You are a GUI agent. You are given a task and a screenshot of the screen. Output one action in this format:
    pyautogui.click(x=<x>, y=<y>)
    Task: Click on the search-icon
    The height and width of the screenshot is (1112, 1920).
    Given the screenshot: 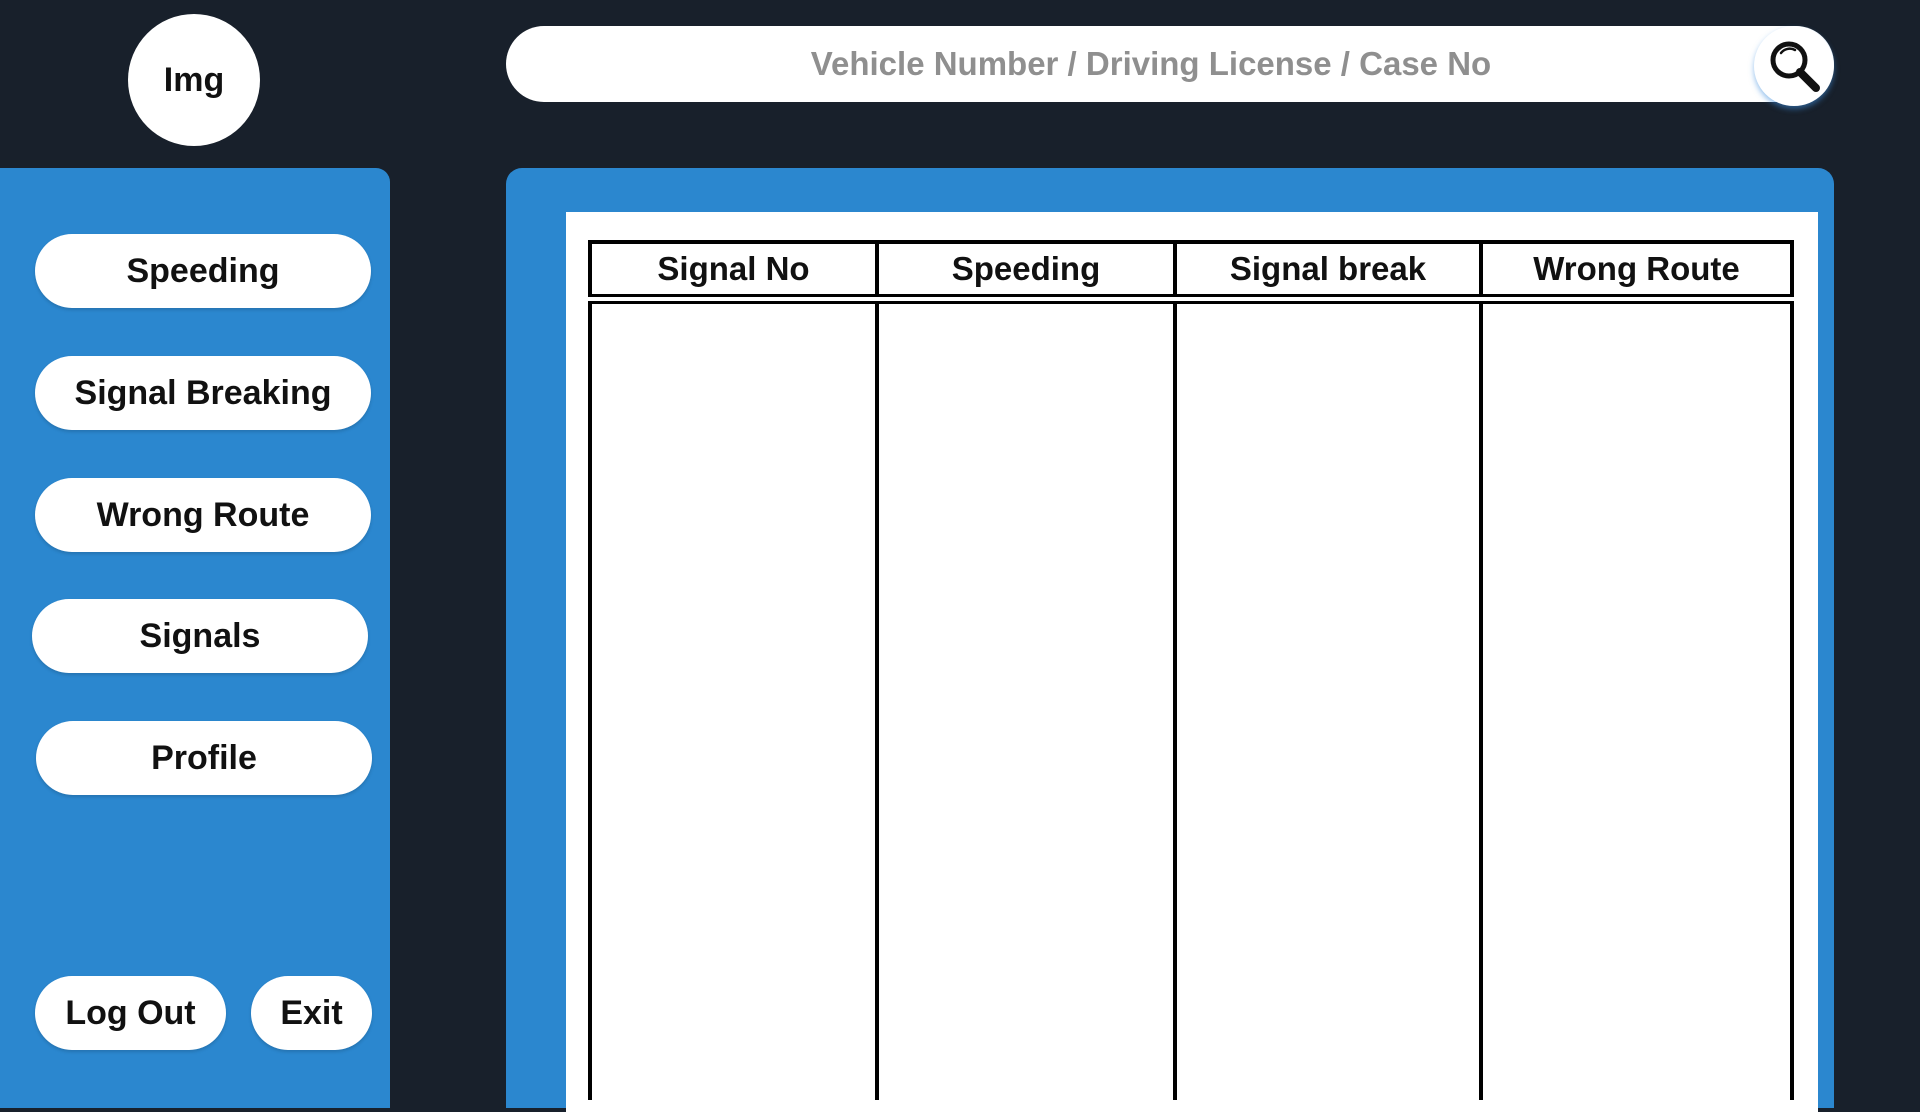 What is the action you would take?
    pyautogui.click(x=1795, y=66)
    